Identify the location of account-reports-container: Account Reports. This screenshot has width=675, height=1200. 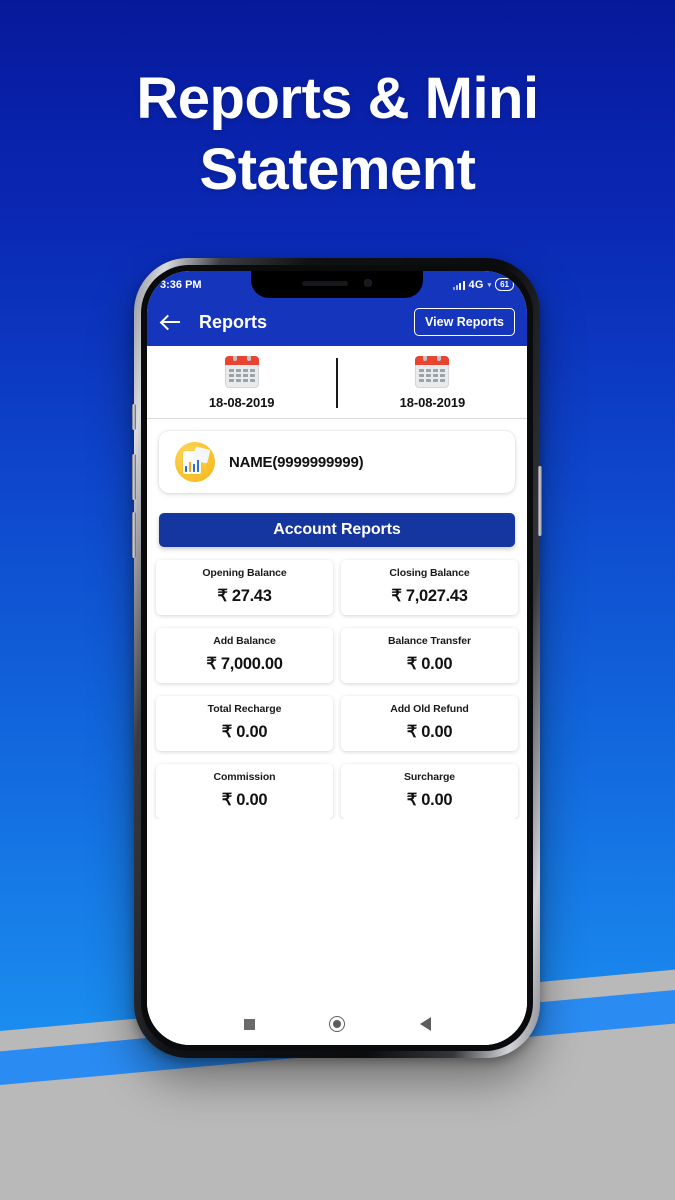
(337, 520).